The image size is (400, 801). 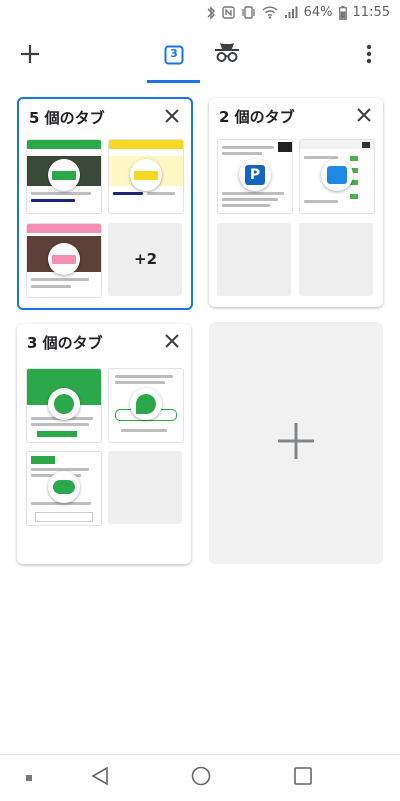 What do you see at coordinates (104, 444) in the screenshot?
I see `tab-group-card: 3 個のタブ` at bounding box center [104, 444].